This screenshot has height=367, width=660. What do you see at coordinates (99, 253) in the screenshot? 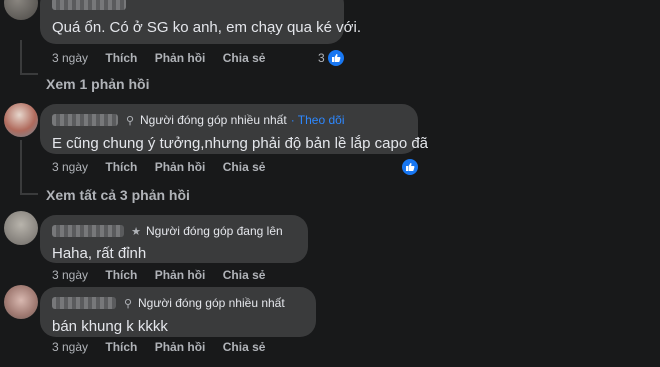
I see `comment-text: Haha, rất đỉnh` at bounding box center [99, 253].